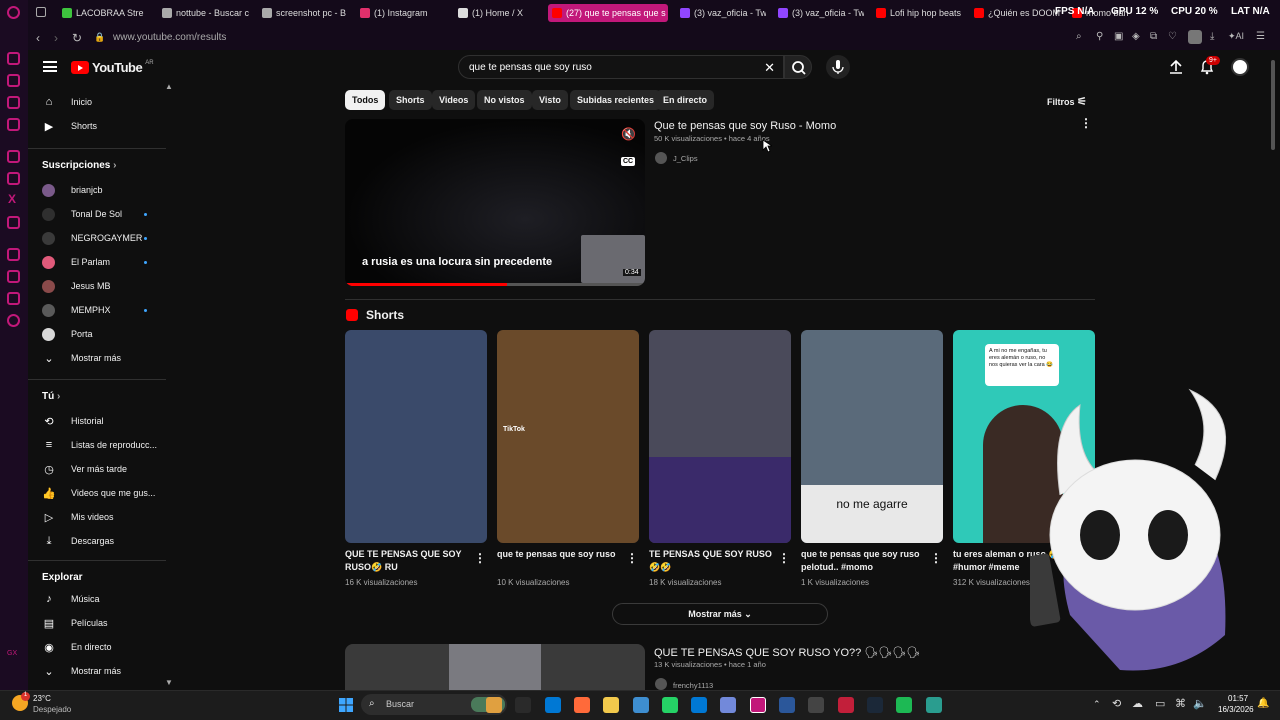 This screenshot has height=720, width=1280. What do you see at coordinates (76, 286) in the screenshot?
I see `sidebar-item-subscription: Jesus MB` at bounding box center [76, 286].